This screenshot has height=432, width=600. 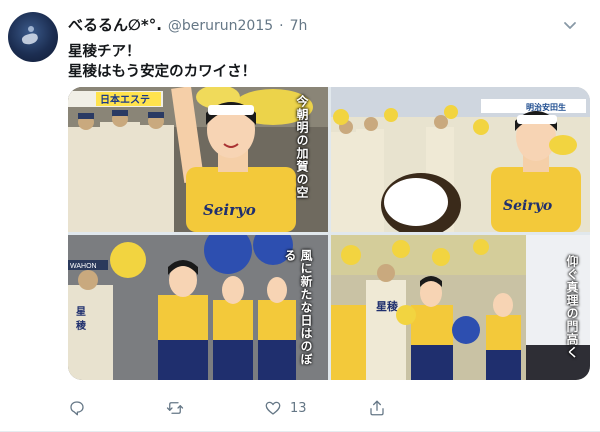 What do you see at coordinates (198, 307) in the screenshot?
I see `photo-3: WAHON 星 稜 風に新たな日はのぼる` at bounding box center [198, 307].